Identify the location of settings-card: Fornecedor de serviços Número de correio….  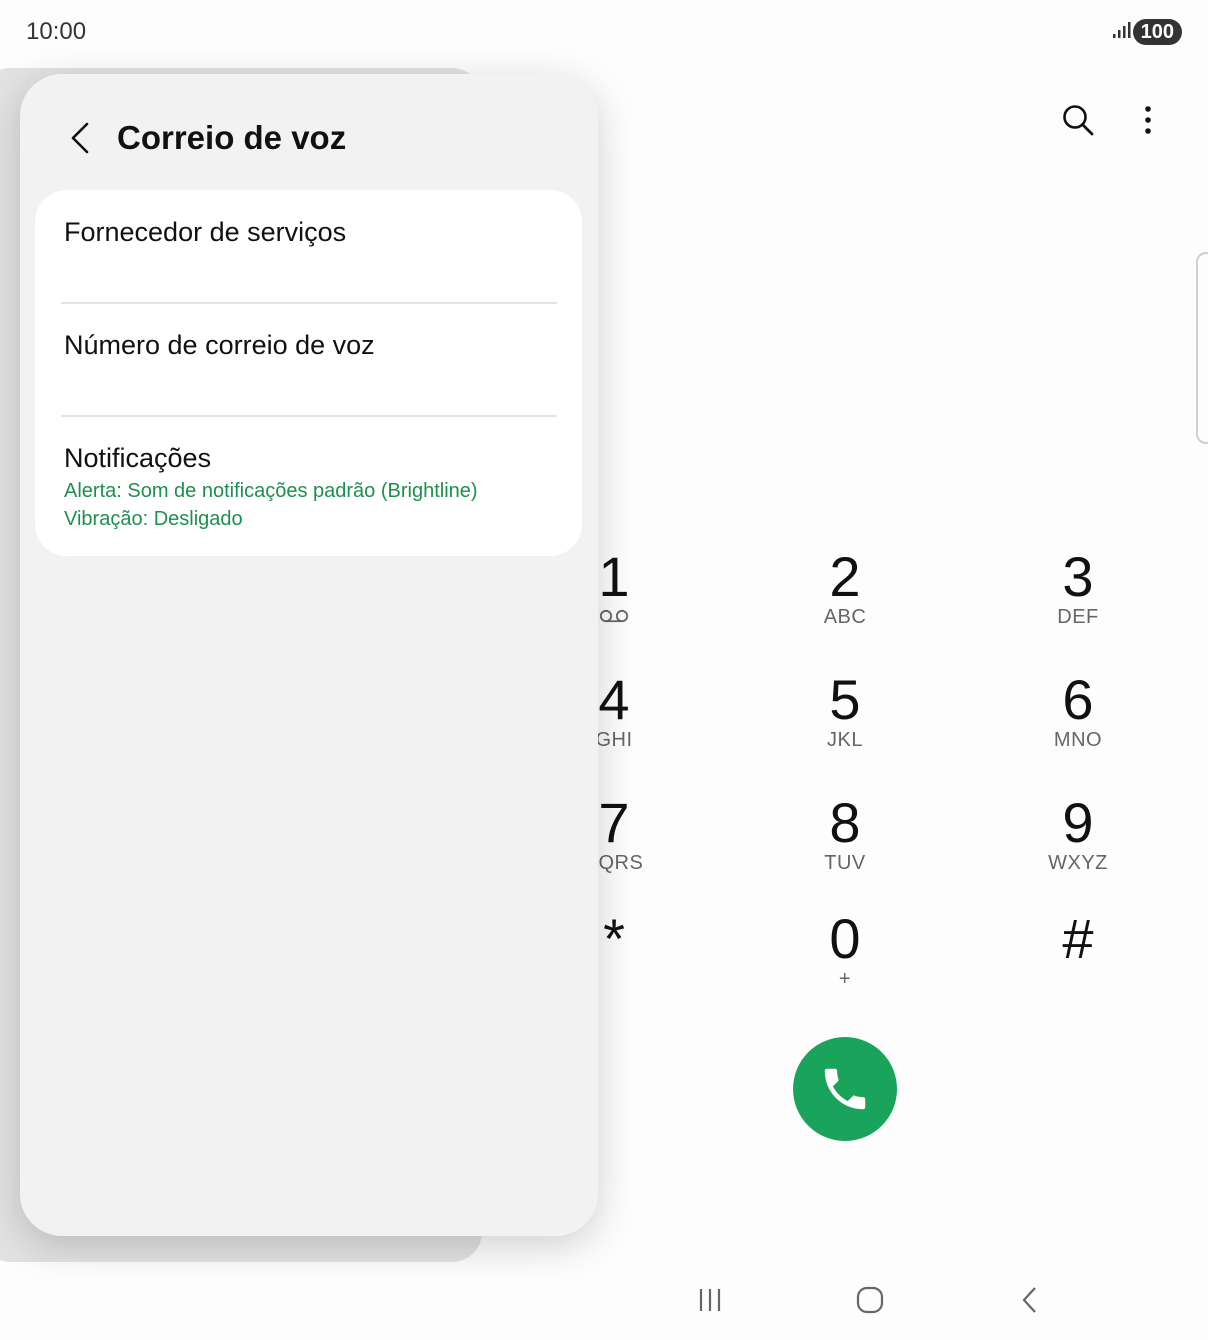
(308, 373).